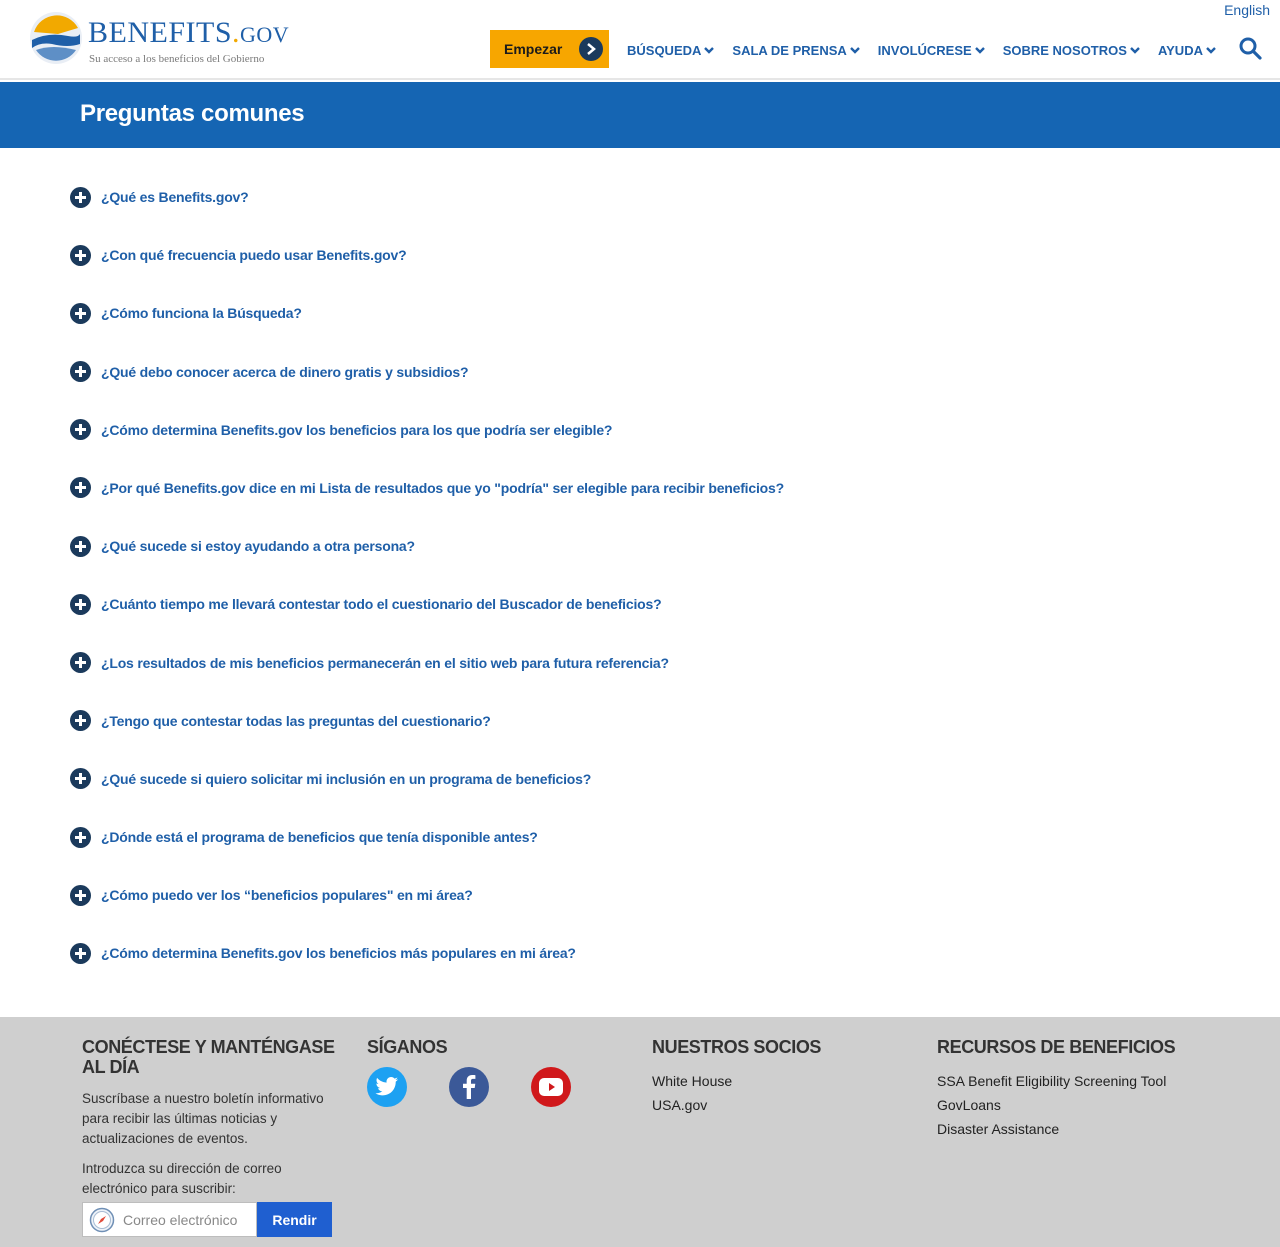 This screenshot has height=1247, width=1280. I want to click on nav-item-sala-de-prensa: SALA DE PRENSA, so click(796, 50).